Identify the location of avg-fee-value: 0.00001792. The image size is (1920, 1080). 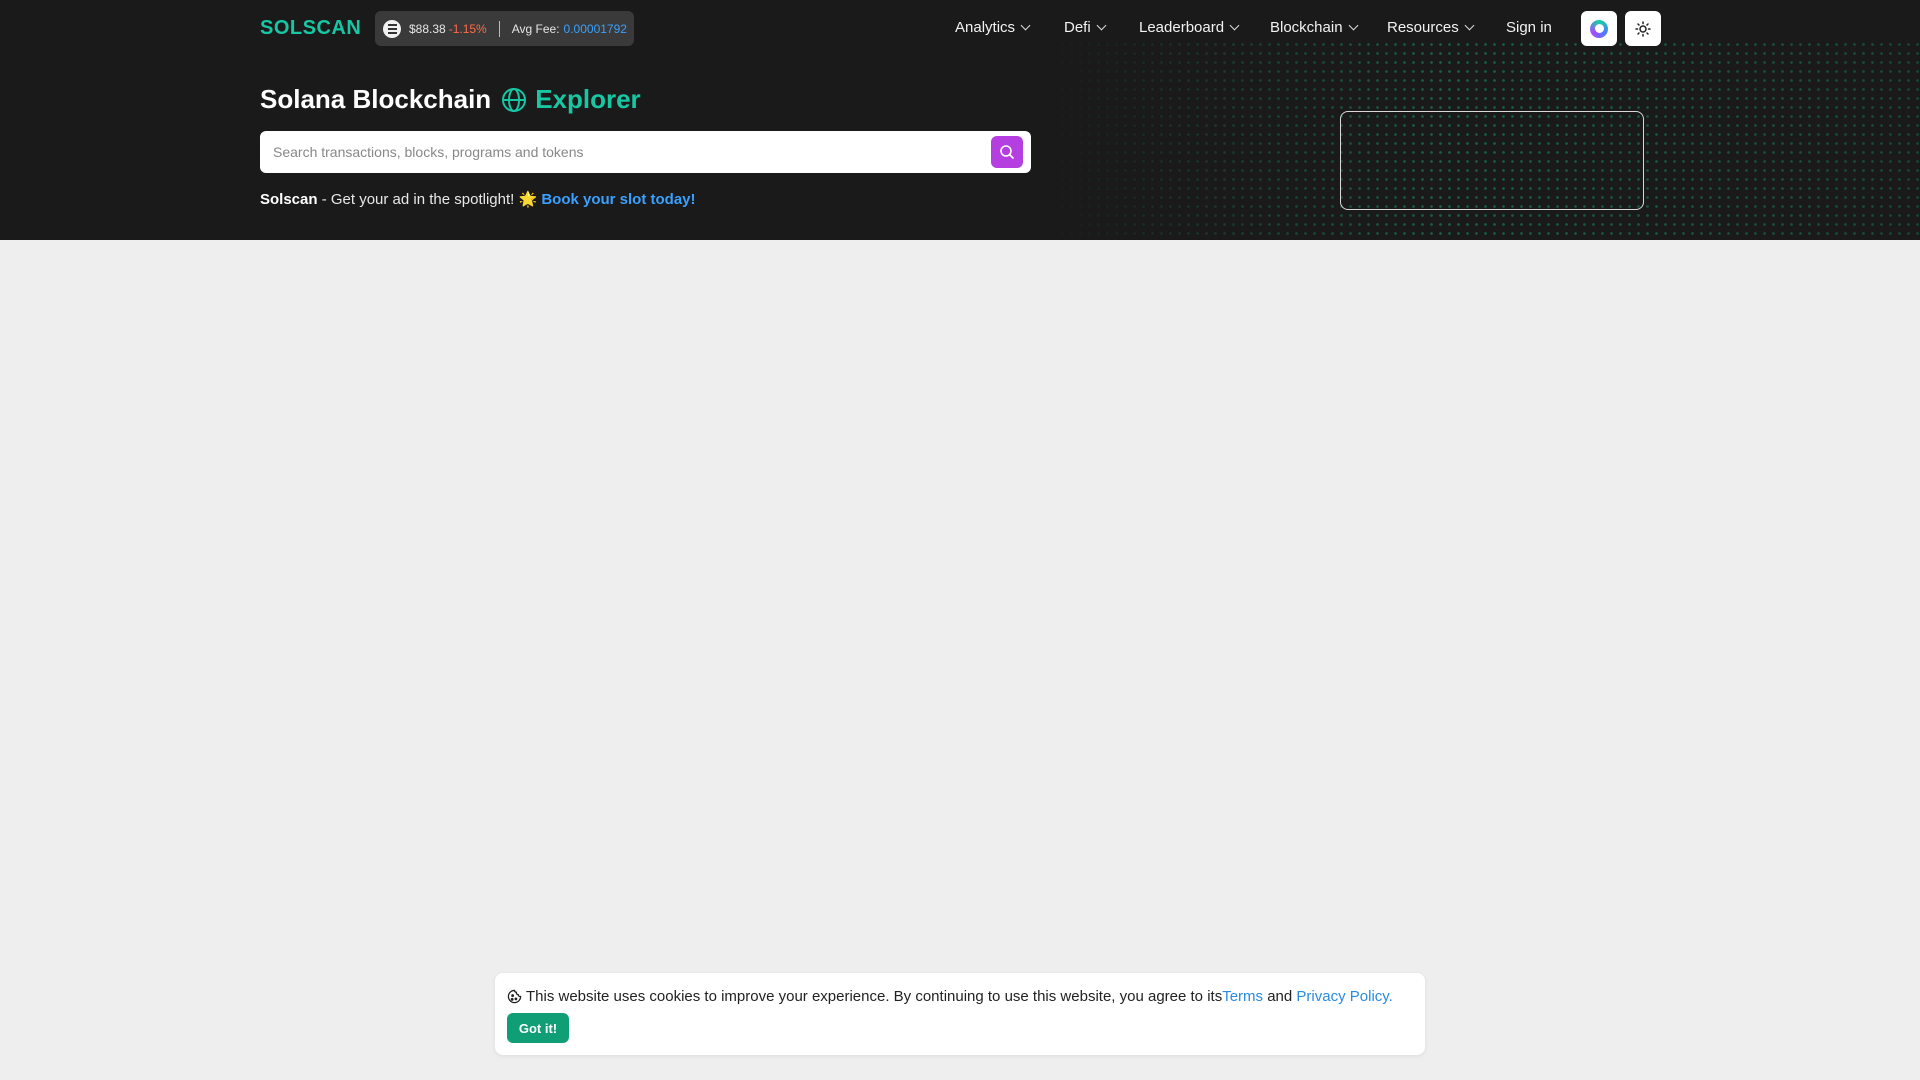
(595, 28).